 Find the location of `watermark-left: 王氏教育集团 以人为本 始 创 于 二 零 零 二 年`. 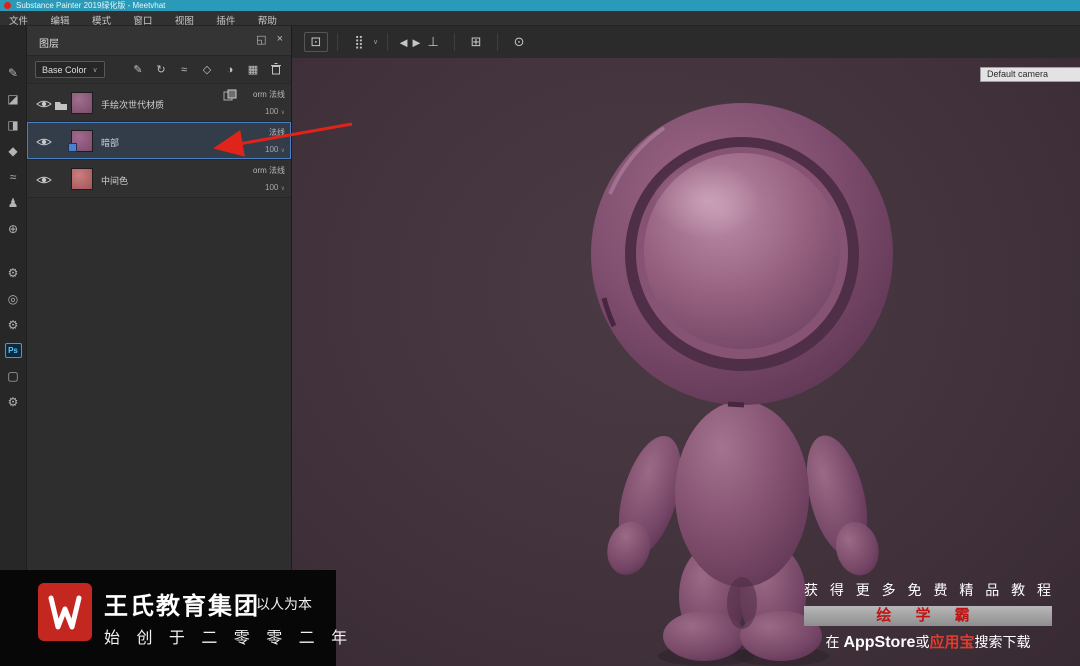

watermark-left: 王氏教育集团 以人为本 始 创 于 二 零 零 二 年 is located at coordinates (173, 618).